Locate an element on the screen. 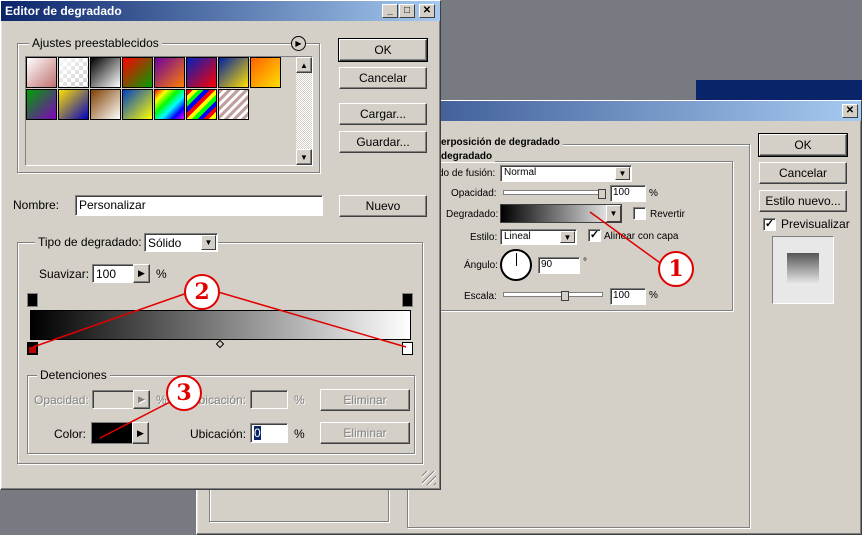 The width and height of the screenshot is (862, 535). annotation-line-2a is located at coordinates (111, 319).